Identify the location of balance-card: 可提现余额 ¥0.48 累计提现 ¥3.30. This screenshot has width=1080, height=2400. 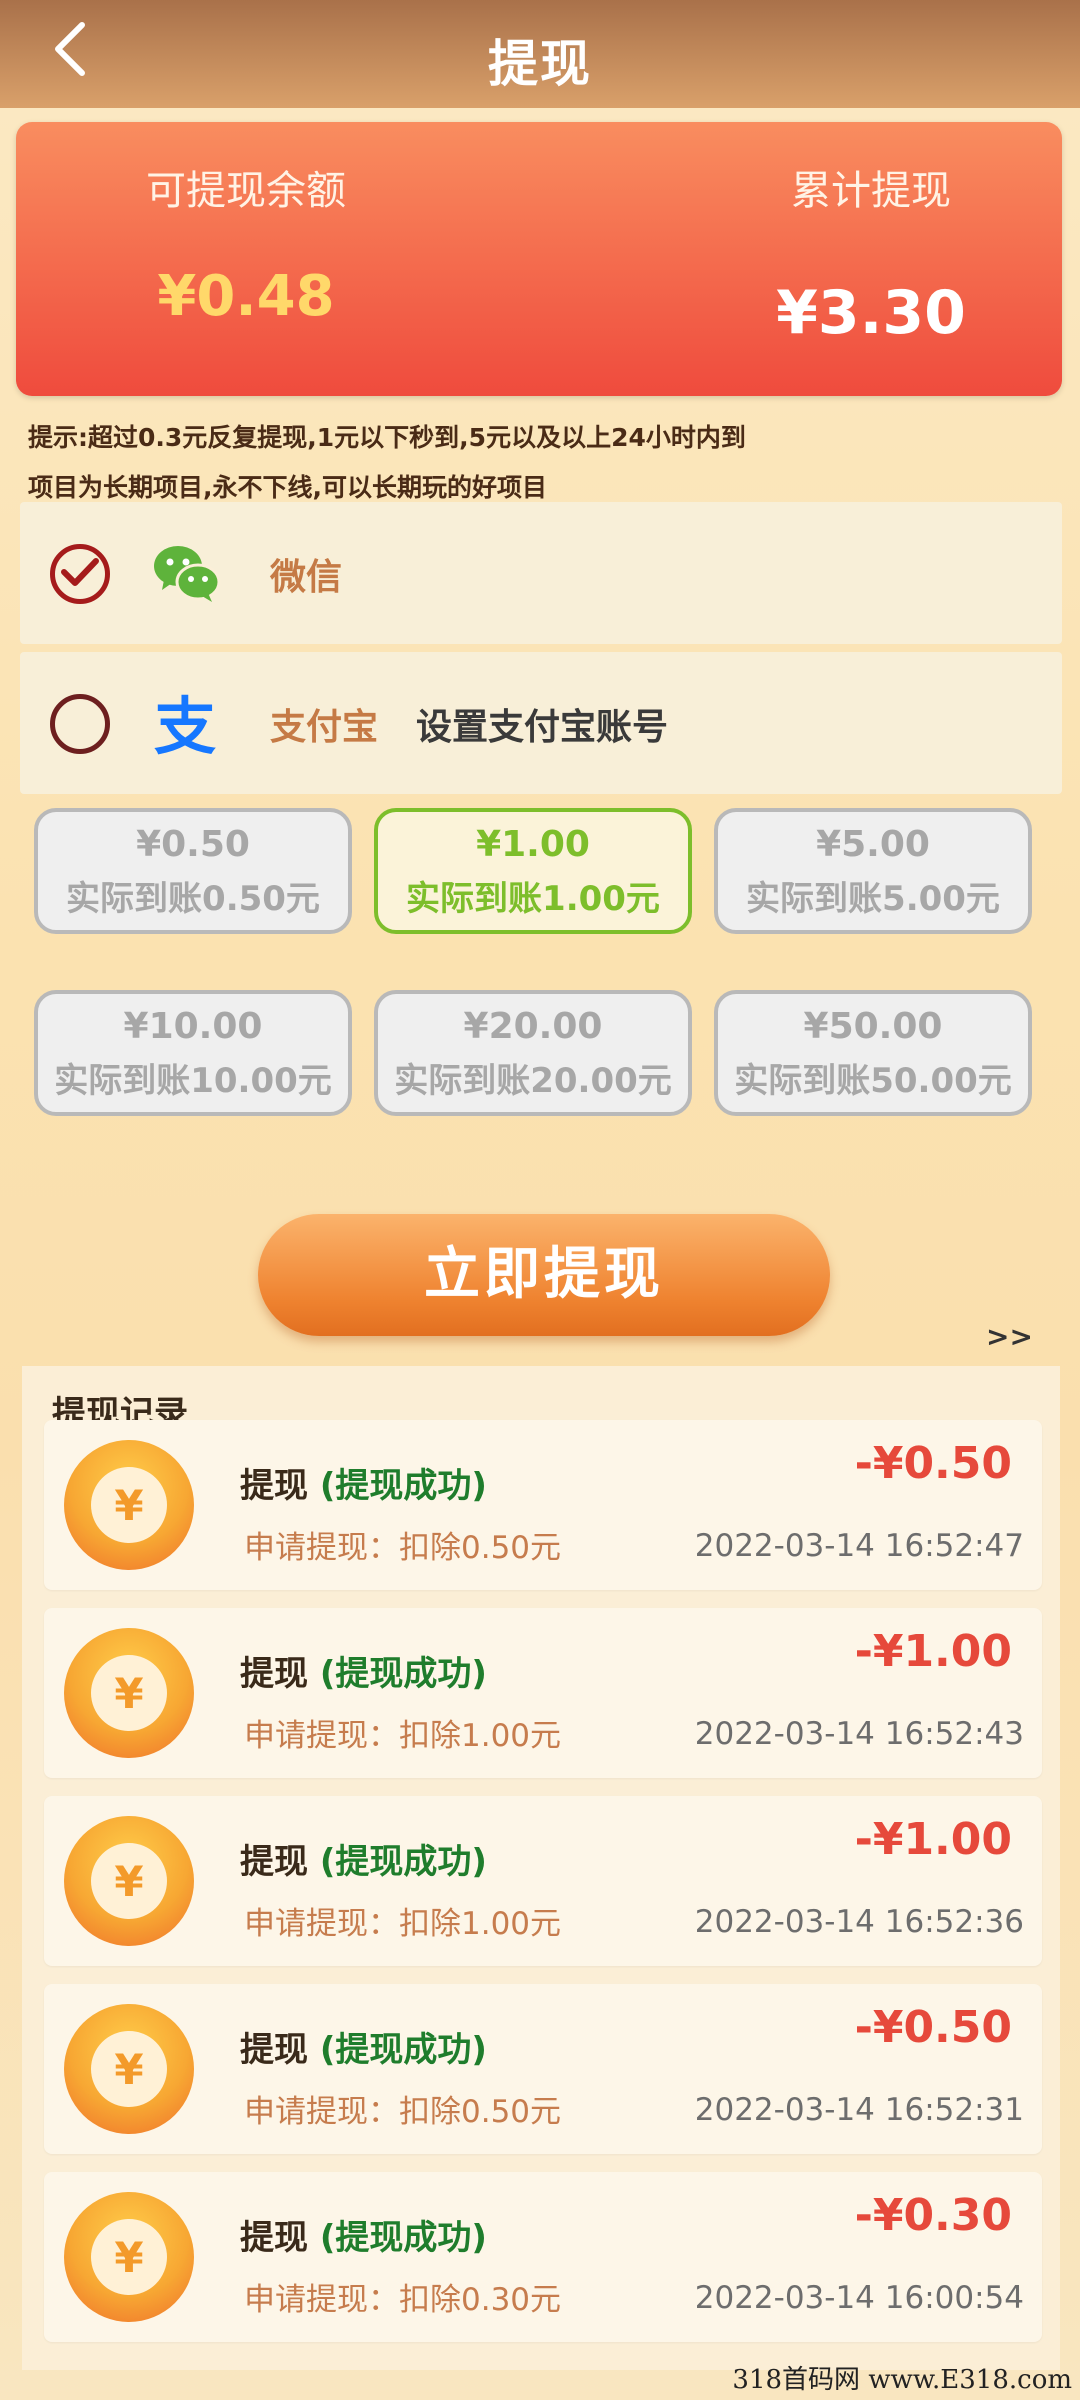
(539, 259).